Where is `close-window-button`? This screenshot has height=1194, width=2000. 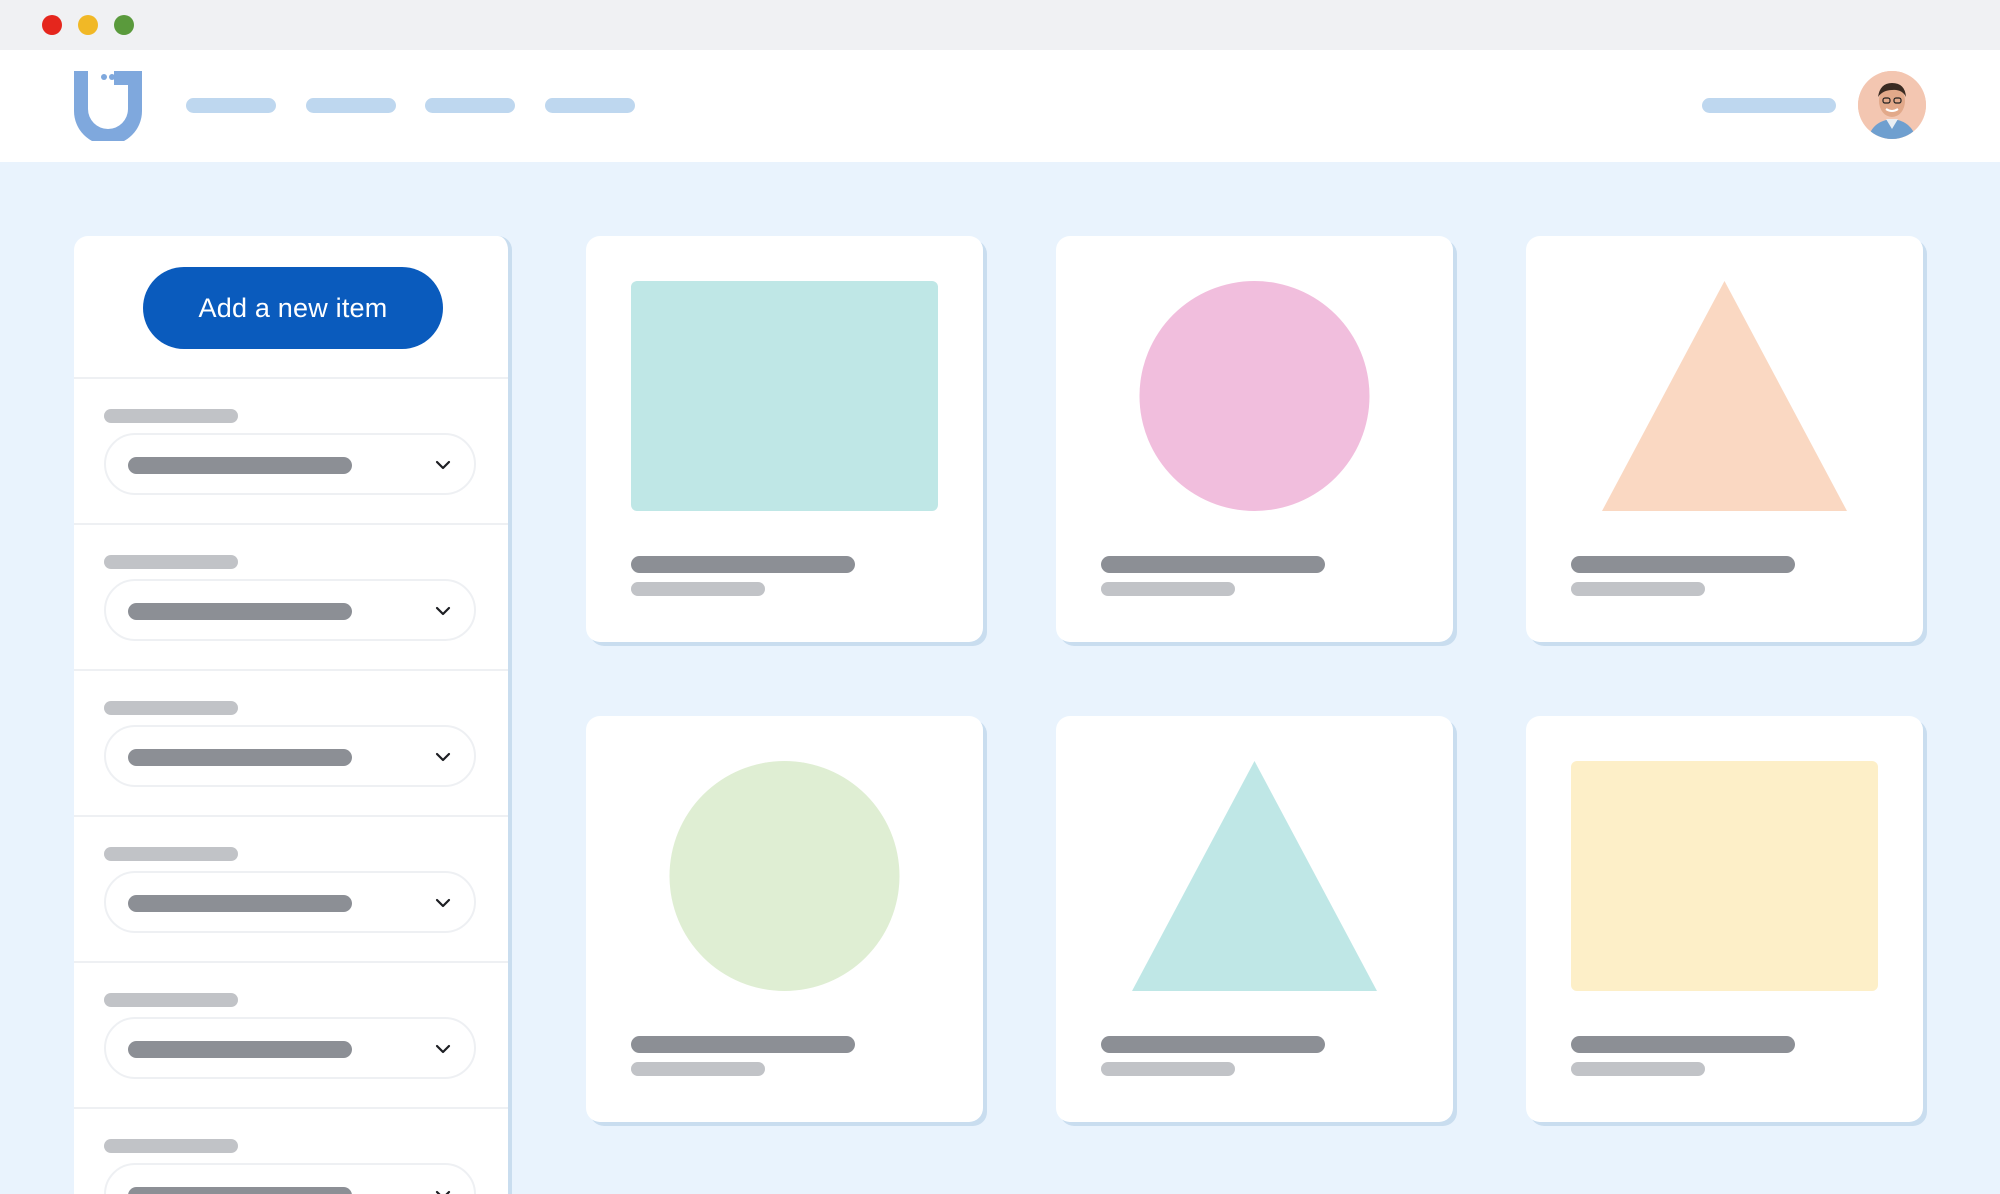
close-window-button is located at coordinates (52, 25).